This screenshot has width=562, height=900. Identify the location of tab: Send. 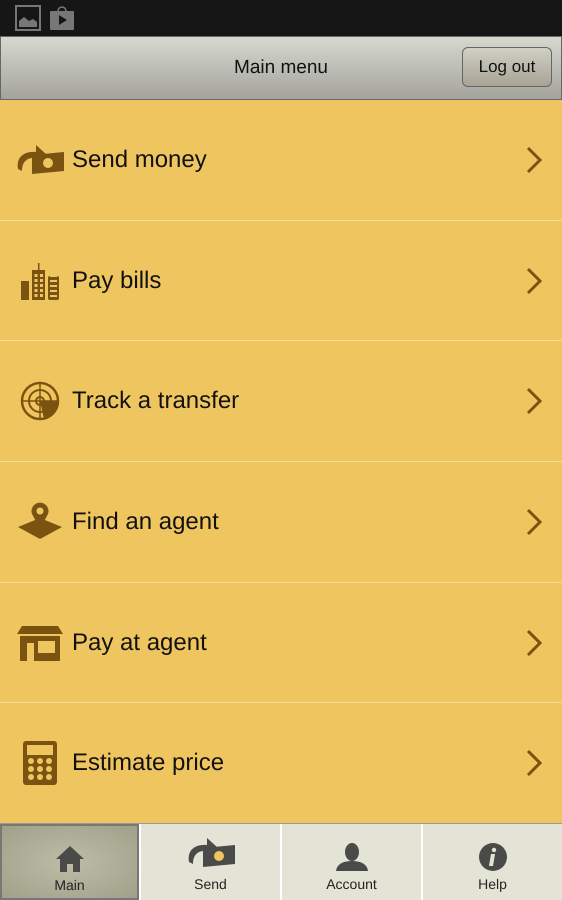
(210, 862).